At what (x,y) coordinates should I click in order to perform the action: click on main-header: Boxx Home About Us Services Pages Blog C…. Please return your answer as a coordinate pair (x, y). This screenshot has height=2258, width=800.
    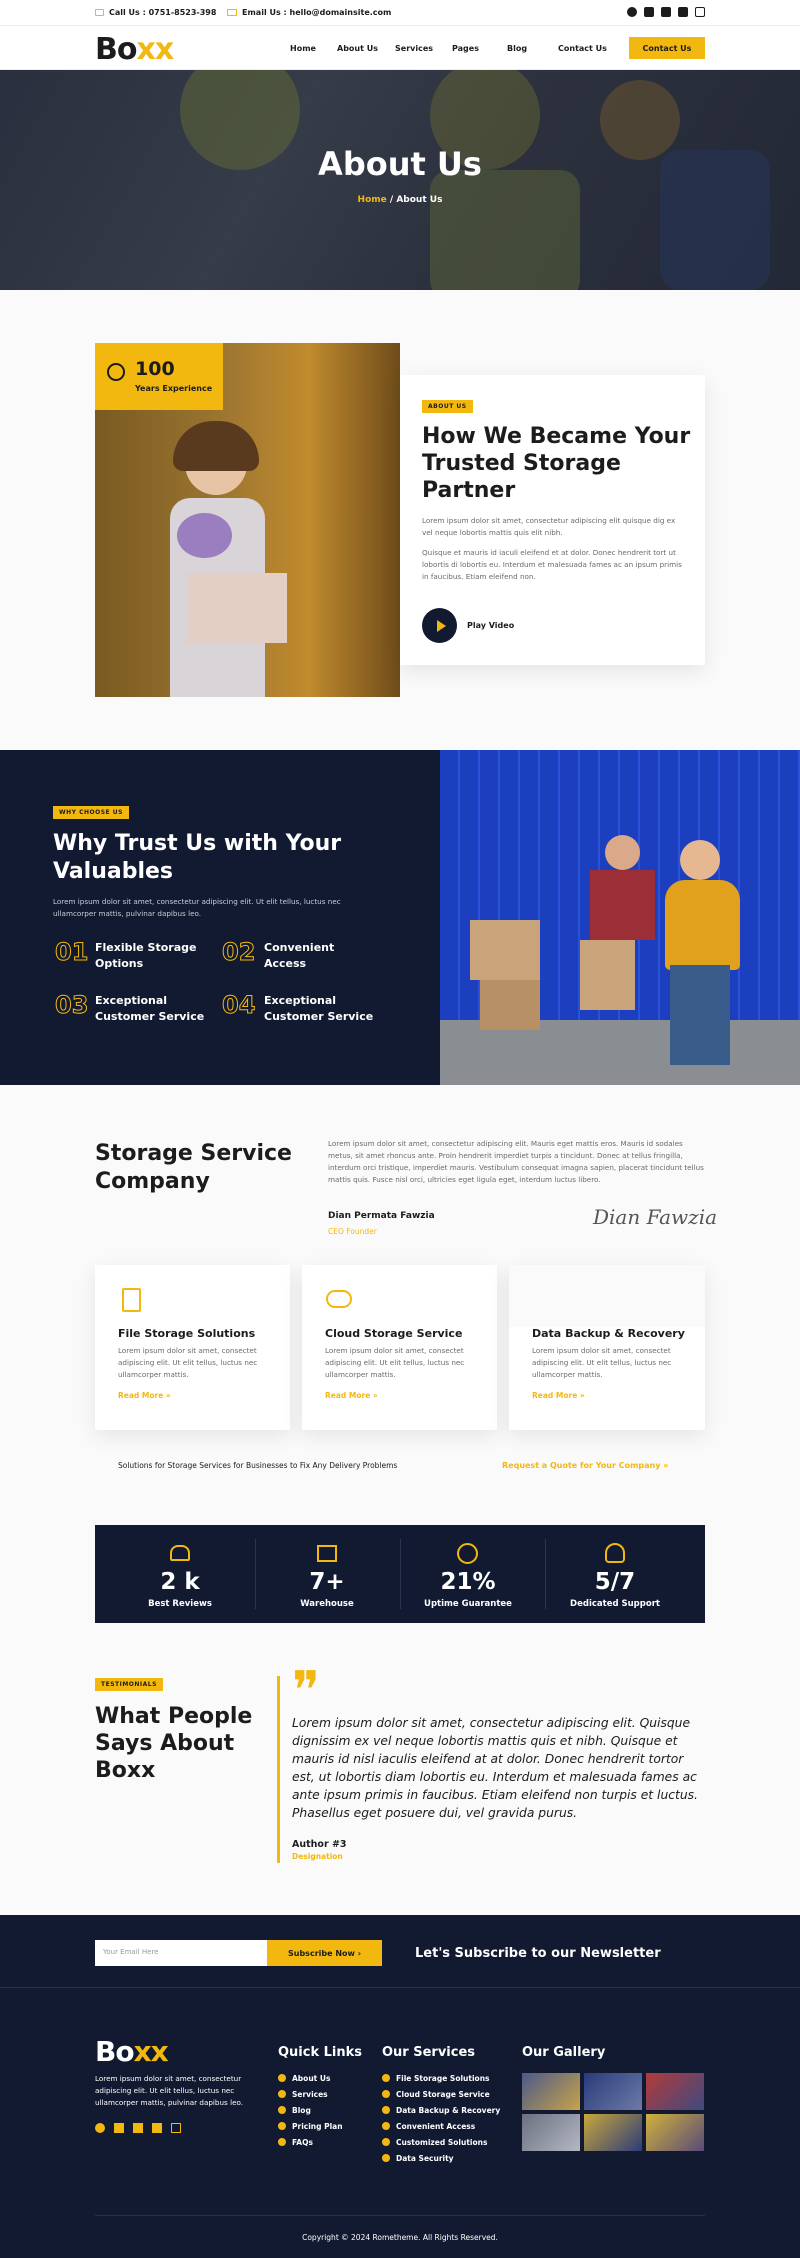
    Looking at the image, I should click on (400, 48).